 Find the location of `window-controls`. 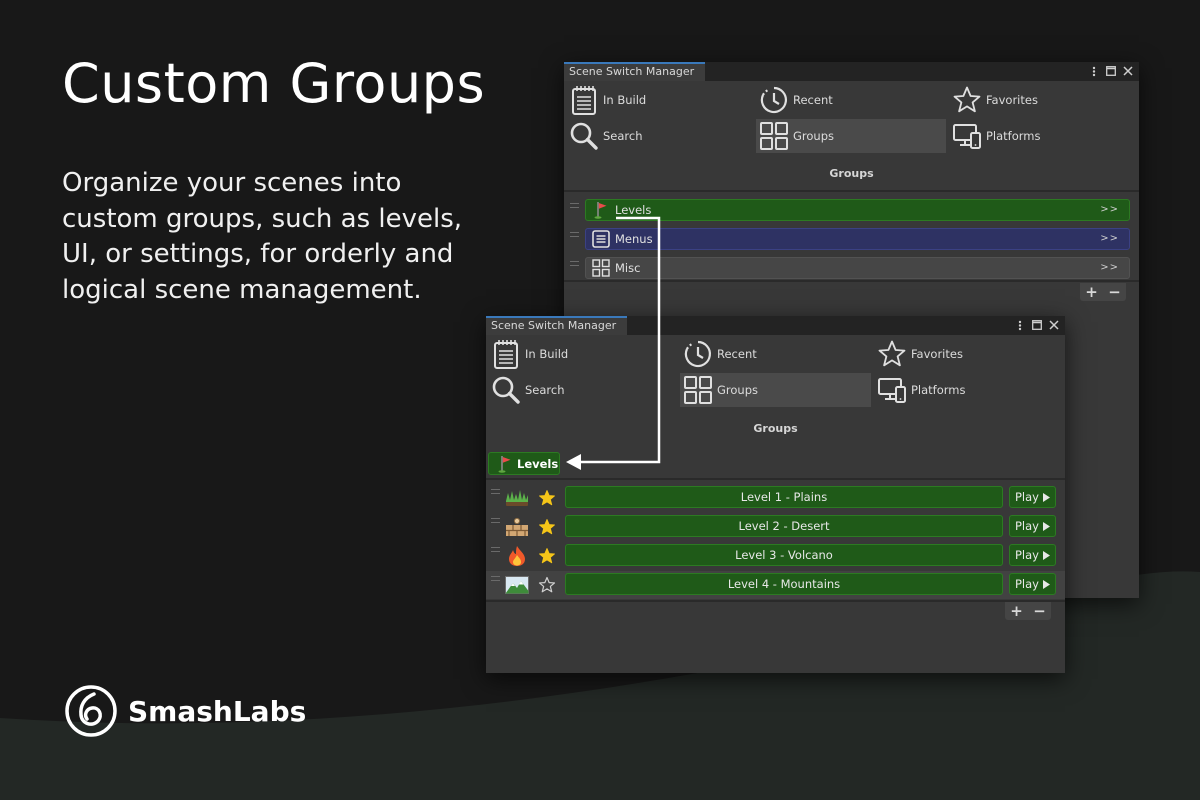

window-controls is located at coordinates (1037, 325).